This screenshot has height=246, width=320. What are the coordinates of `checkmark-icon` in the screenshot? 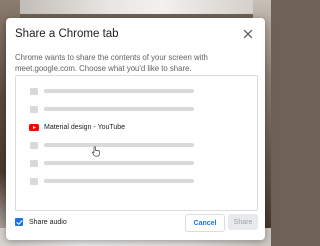 It's located at (19, 222).